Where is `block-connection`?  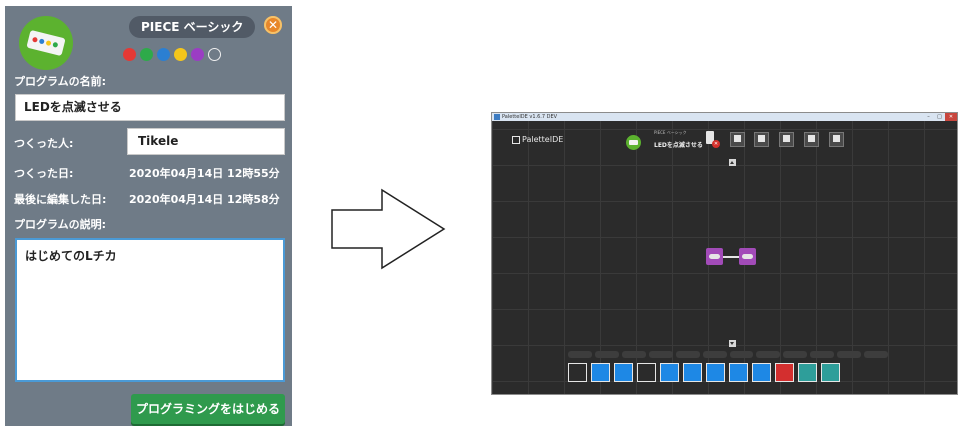
block-connection is located at coordinates (731, 257).